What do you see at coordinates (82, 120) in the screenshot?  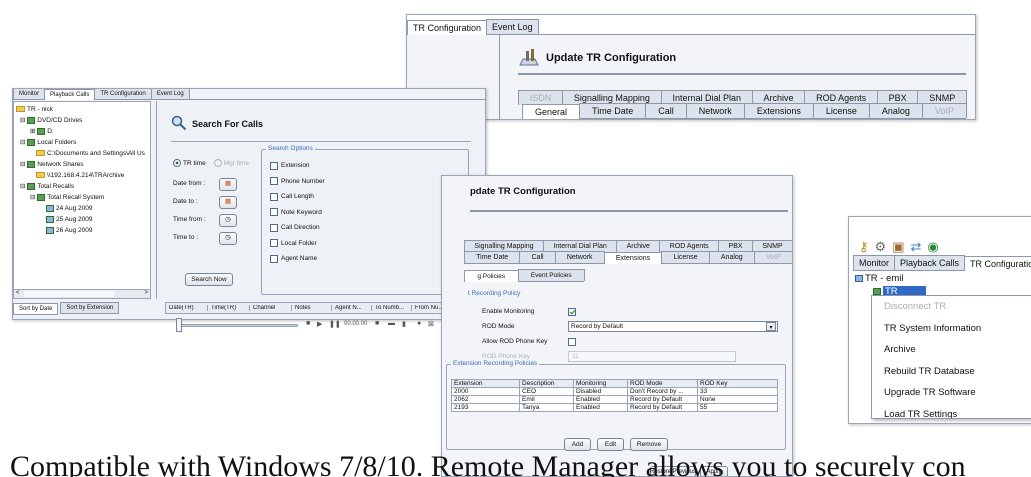 I see `tree-item: ⊟ DVD/CD Drives` at bounding box center [82, 120].